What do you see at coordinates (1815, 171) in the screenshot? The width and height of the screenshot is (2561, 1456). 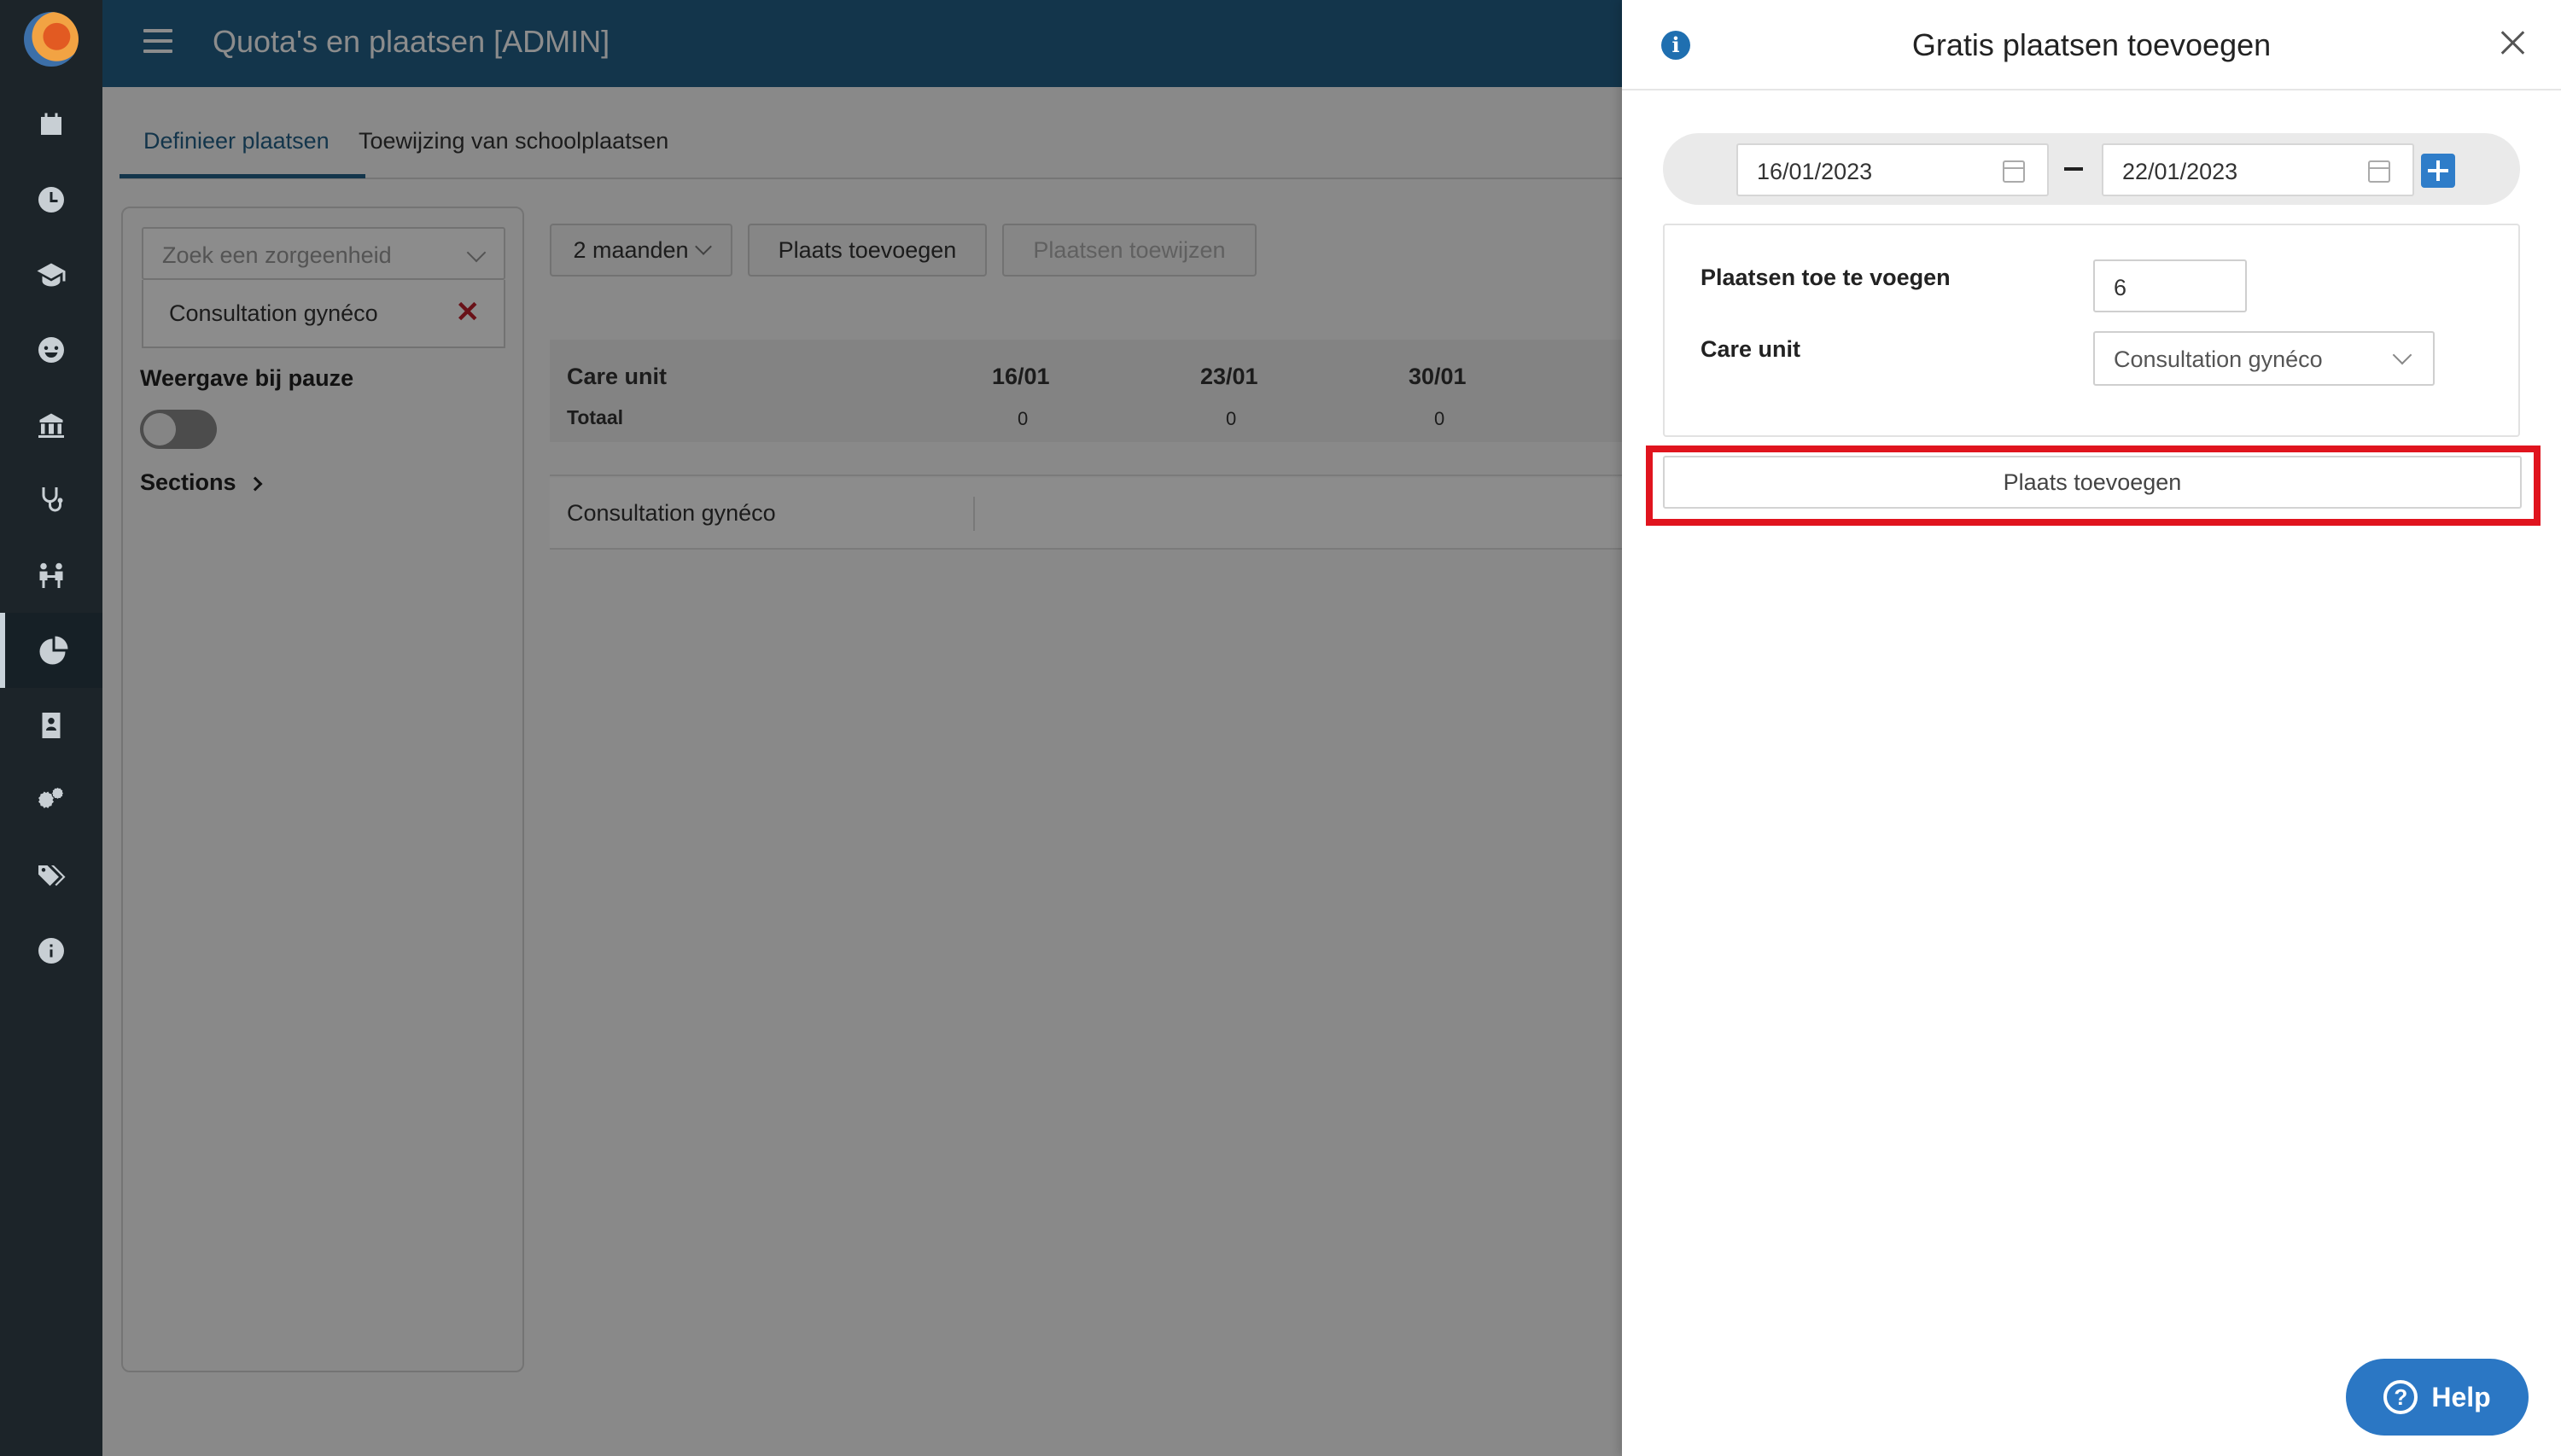 I see `date-from-value: 16/01/2023` at bounding box center [1815, 171].